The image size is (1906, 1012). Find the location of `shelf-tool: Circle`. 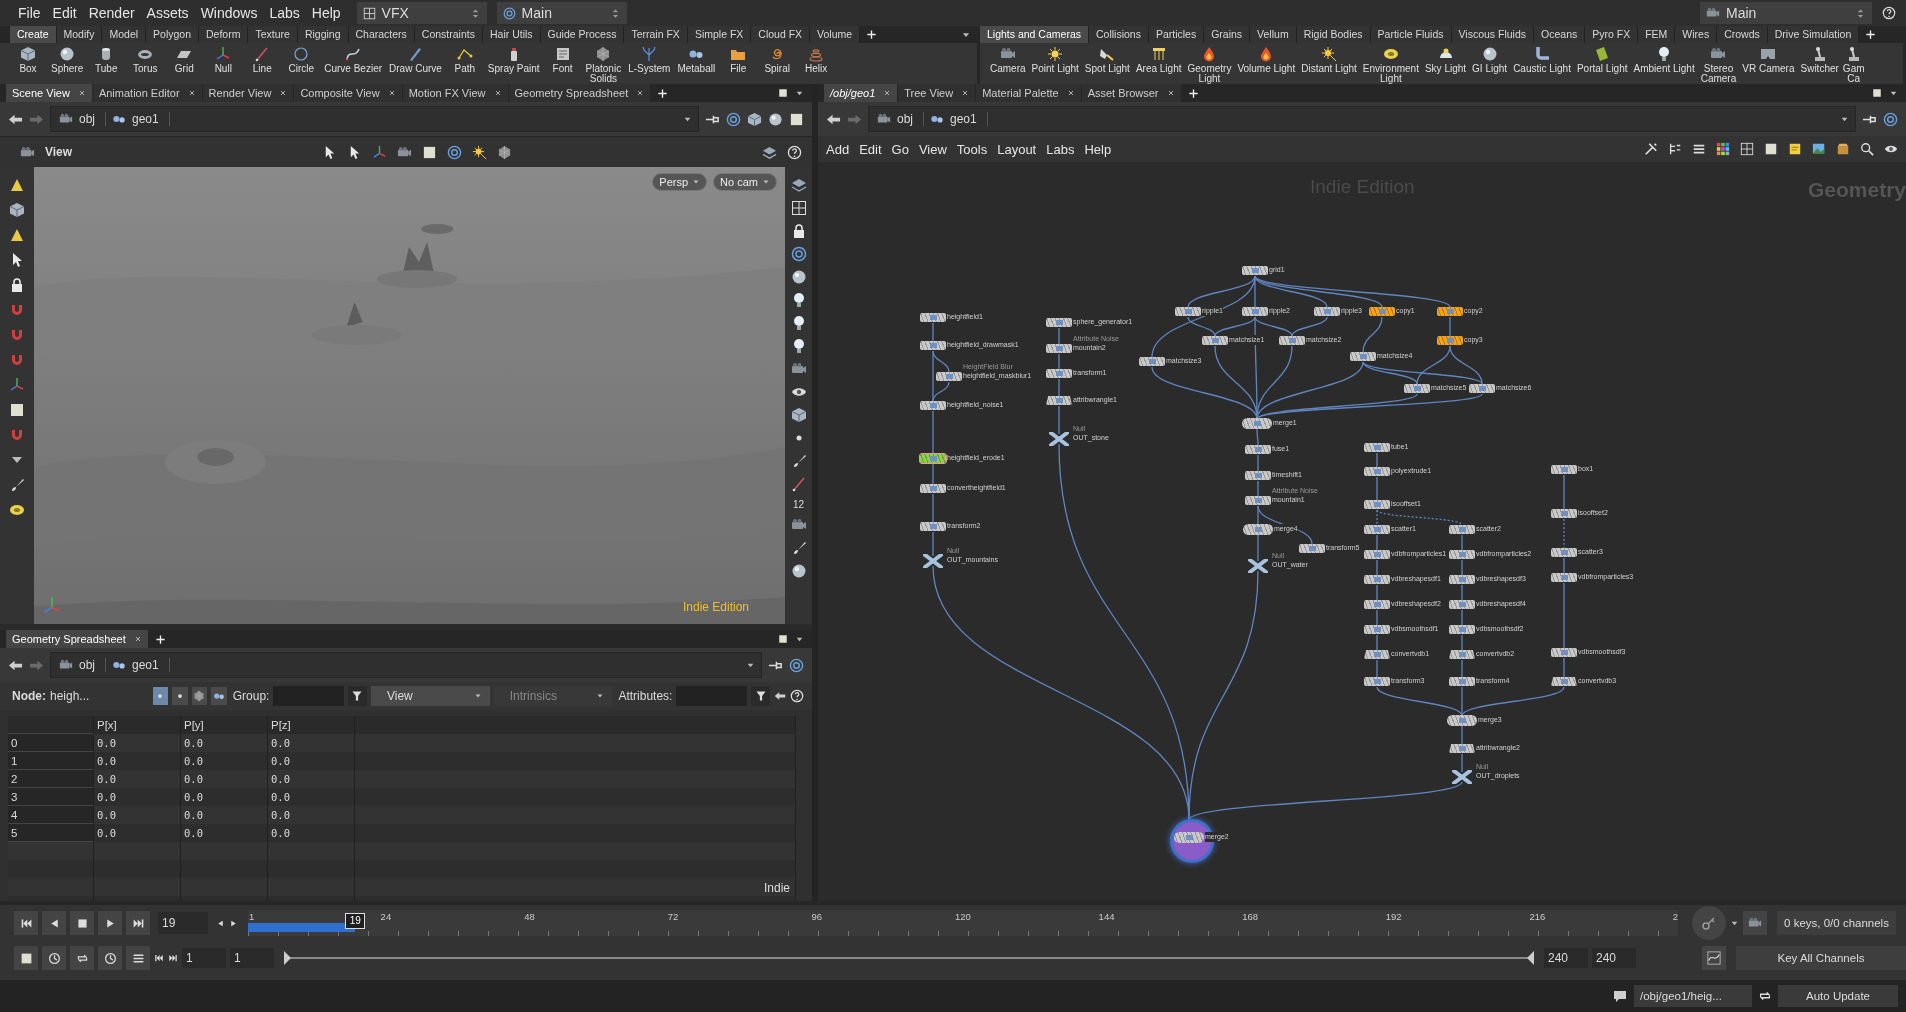

shelf-tool: Circle is located at coordinates (301, 60).